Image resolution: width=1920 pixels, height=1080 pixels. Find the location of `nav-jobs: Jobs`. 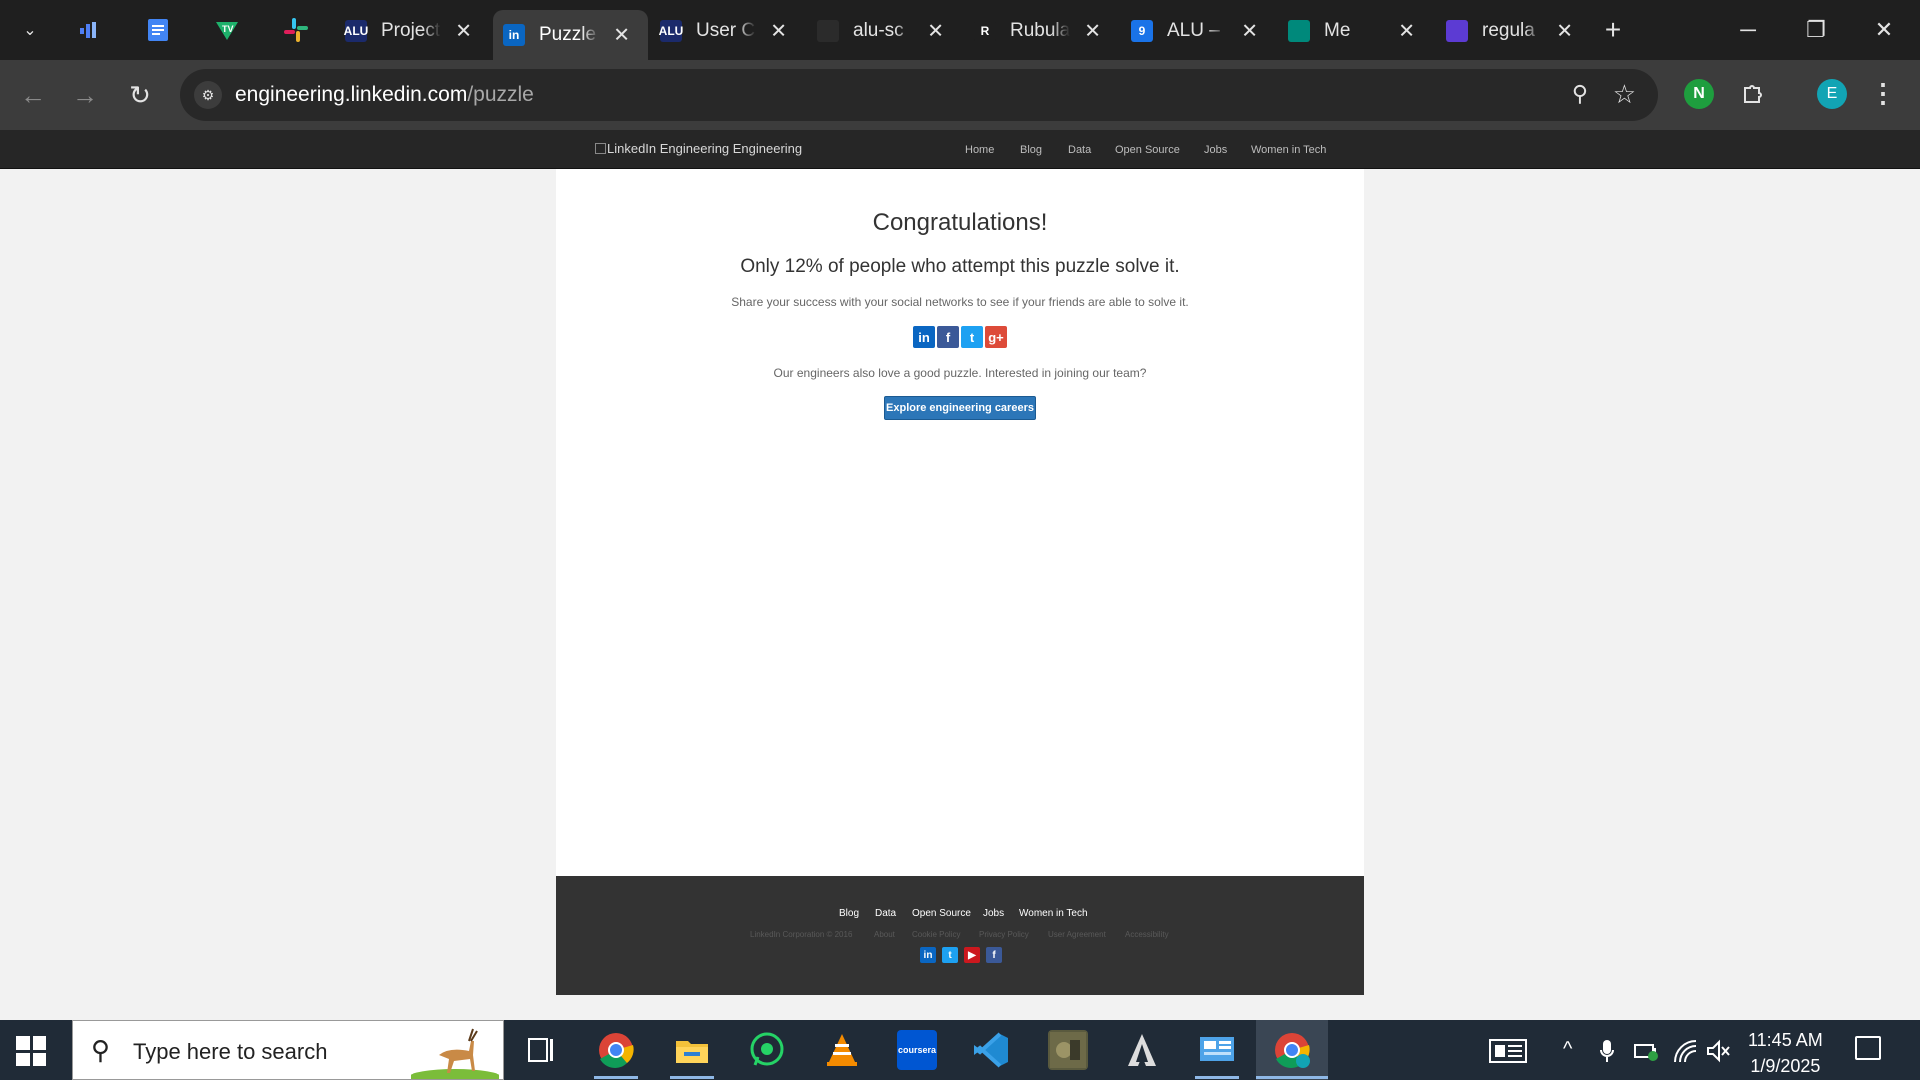

nav-jobs: Jobs is located at coordinates (1215, 150).